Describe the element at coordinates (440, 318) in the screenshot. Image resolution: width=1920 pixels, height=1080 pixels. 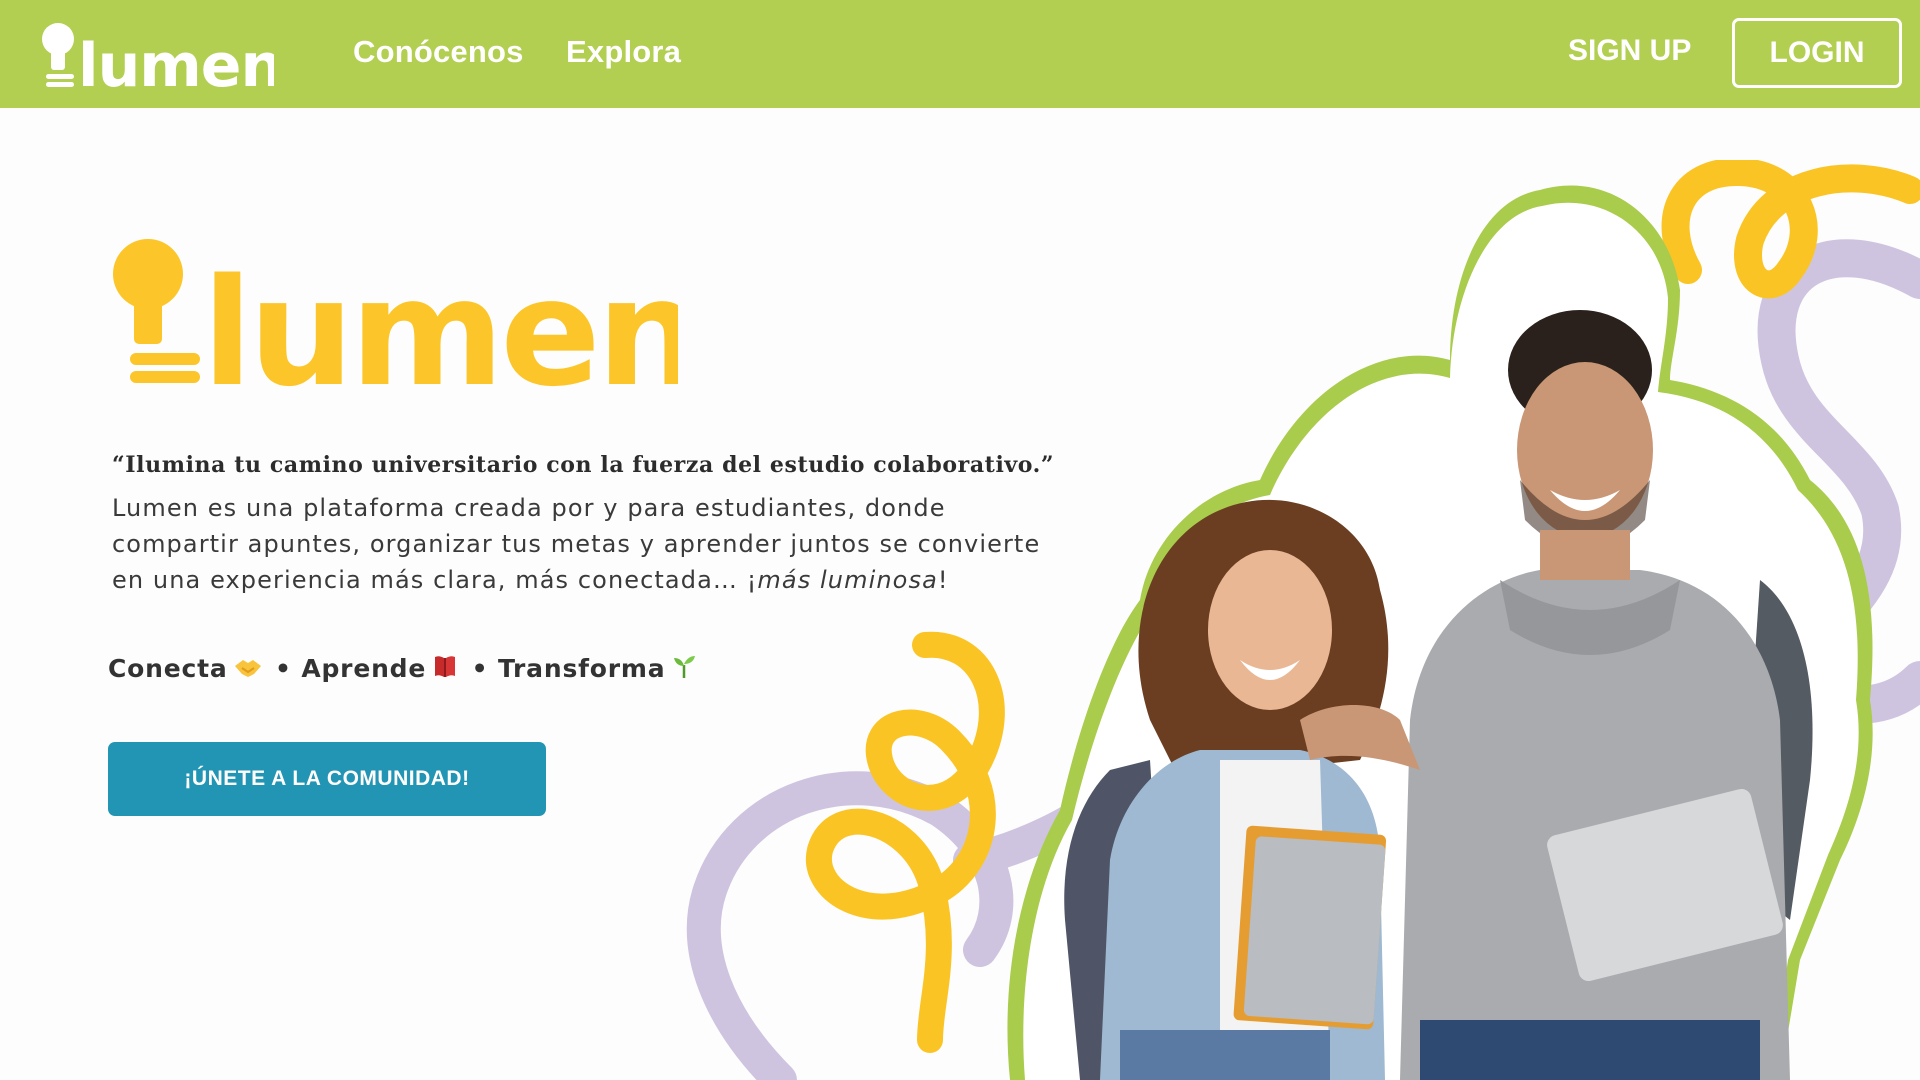
I see `hero-logo-wordmark: lumen` at that location.